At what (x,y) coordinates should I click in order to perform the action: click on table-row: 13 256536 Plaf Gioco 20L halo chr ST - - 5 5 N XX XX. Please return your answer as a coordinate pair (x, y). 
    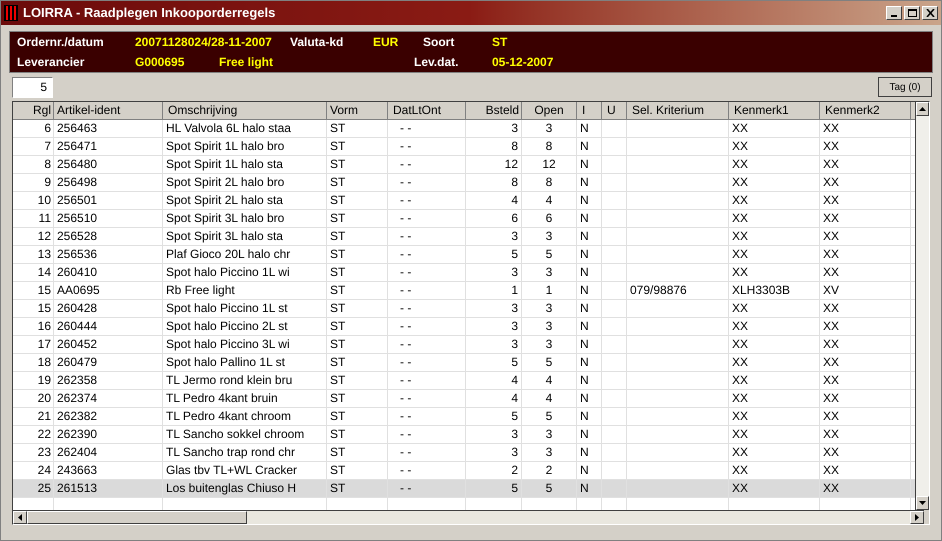
    Looking at the image, I should click on (464, 255).